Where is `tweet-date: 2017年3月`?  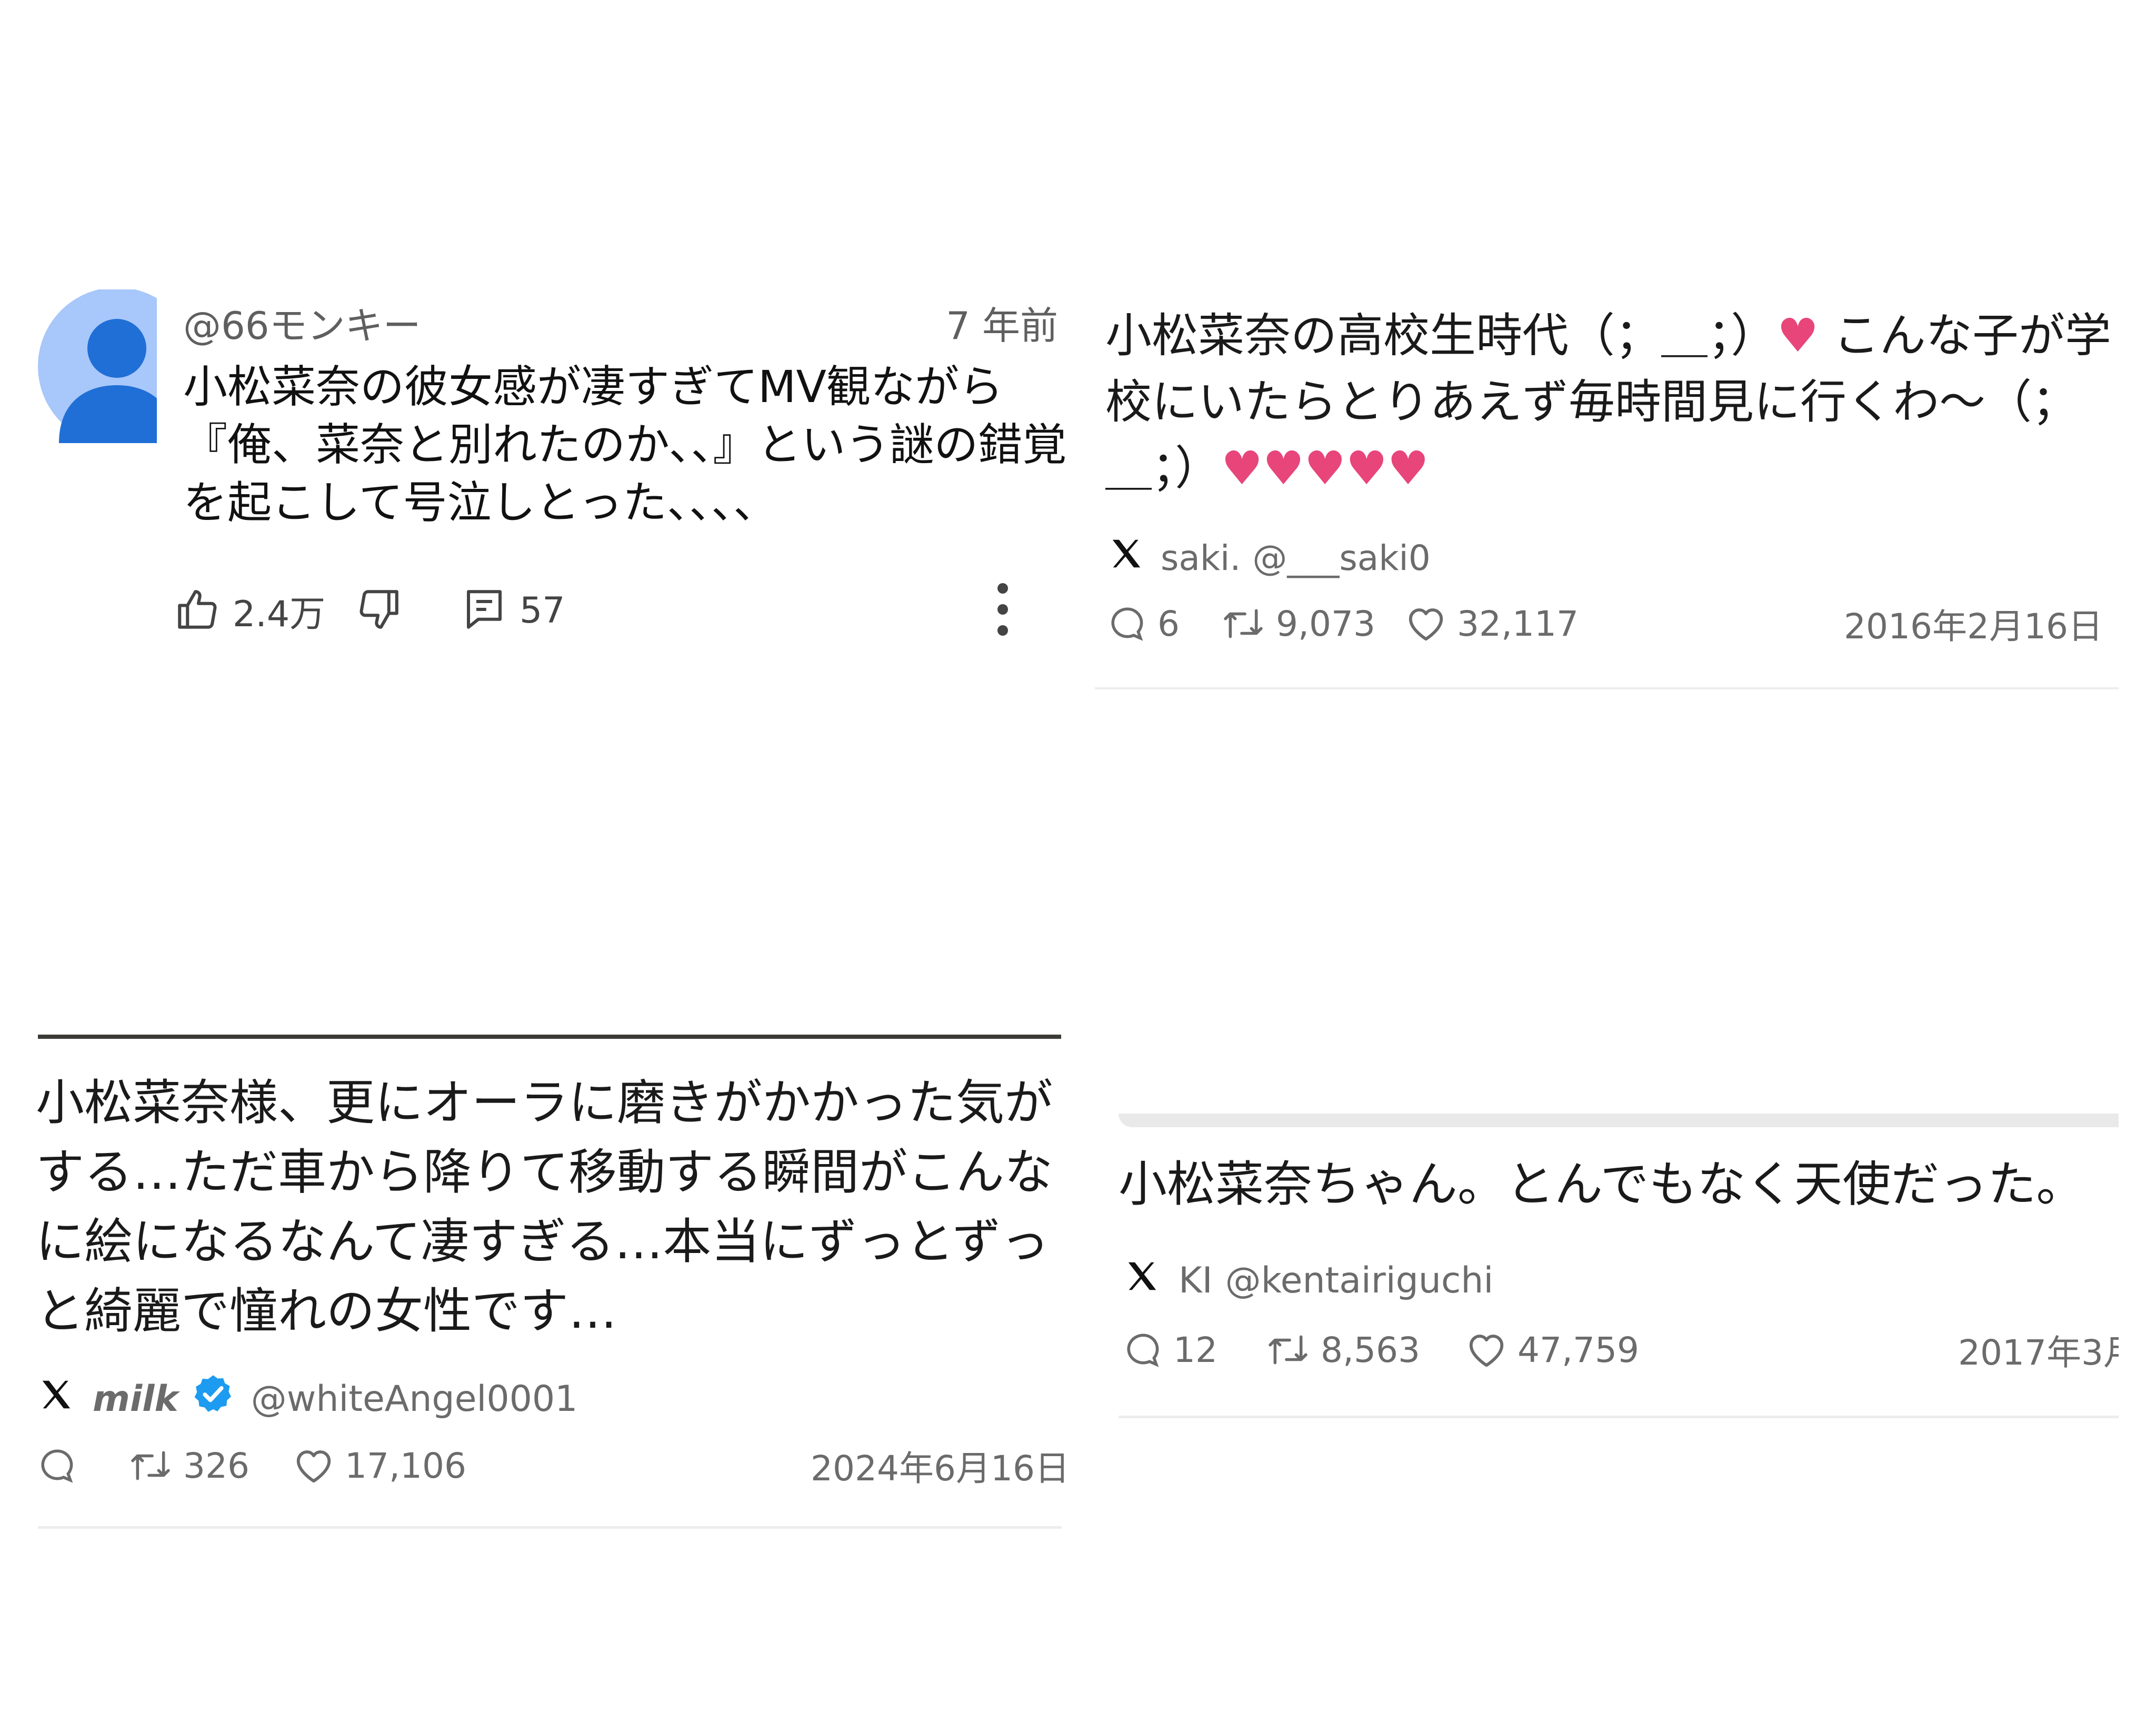 tweet-date: 2017年3月 is located at coordinates (2038, 1352).